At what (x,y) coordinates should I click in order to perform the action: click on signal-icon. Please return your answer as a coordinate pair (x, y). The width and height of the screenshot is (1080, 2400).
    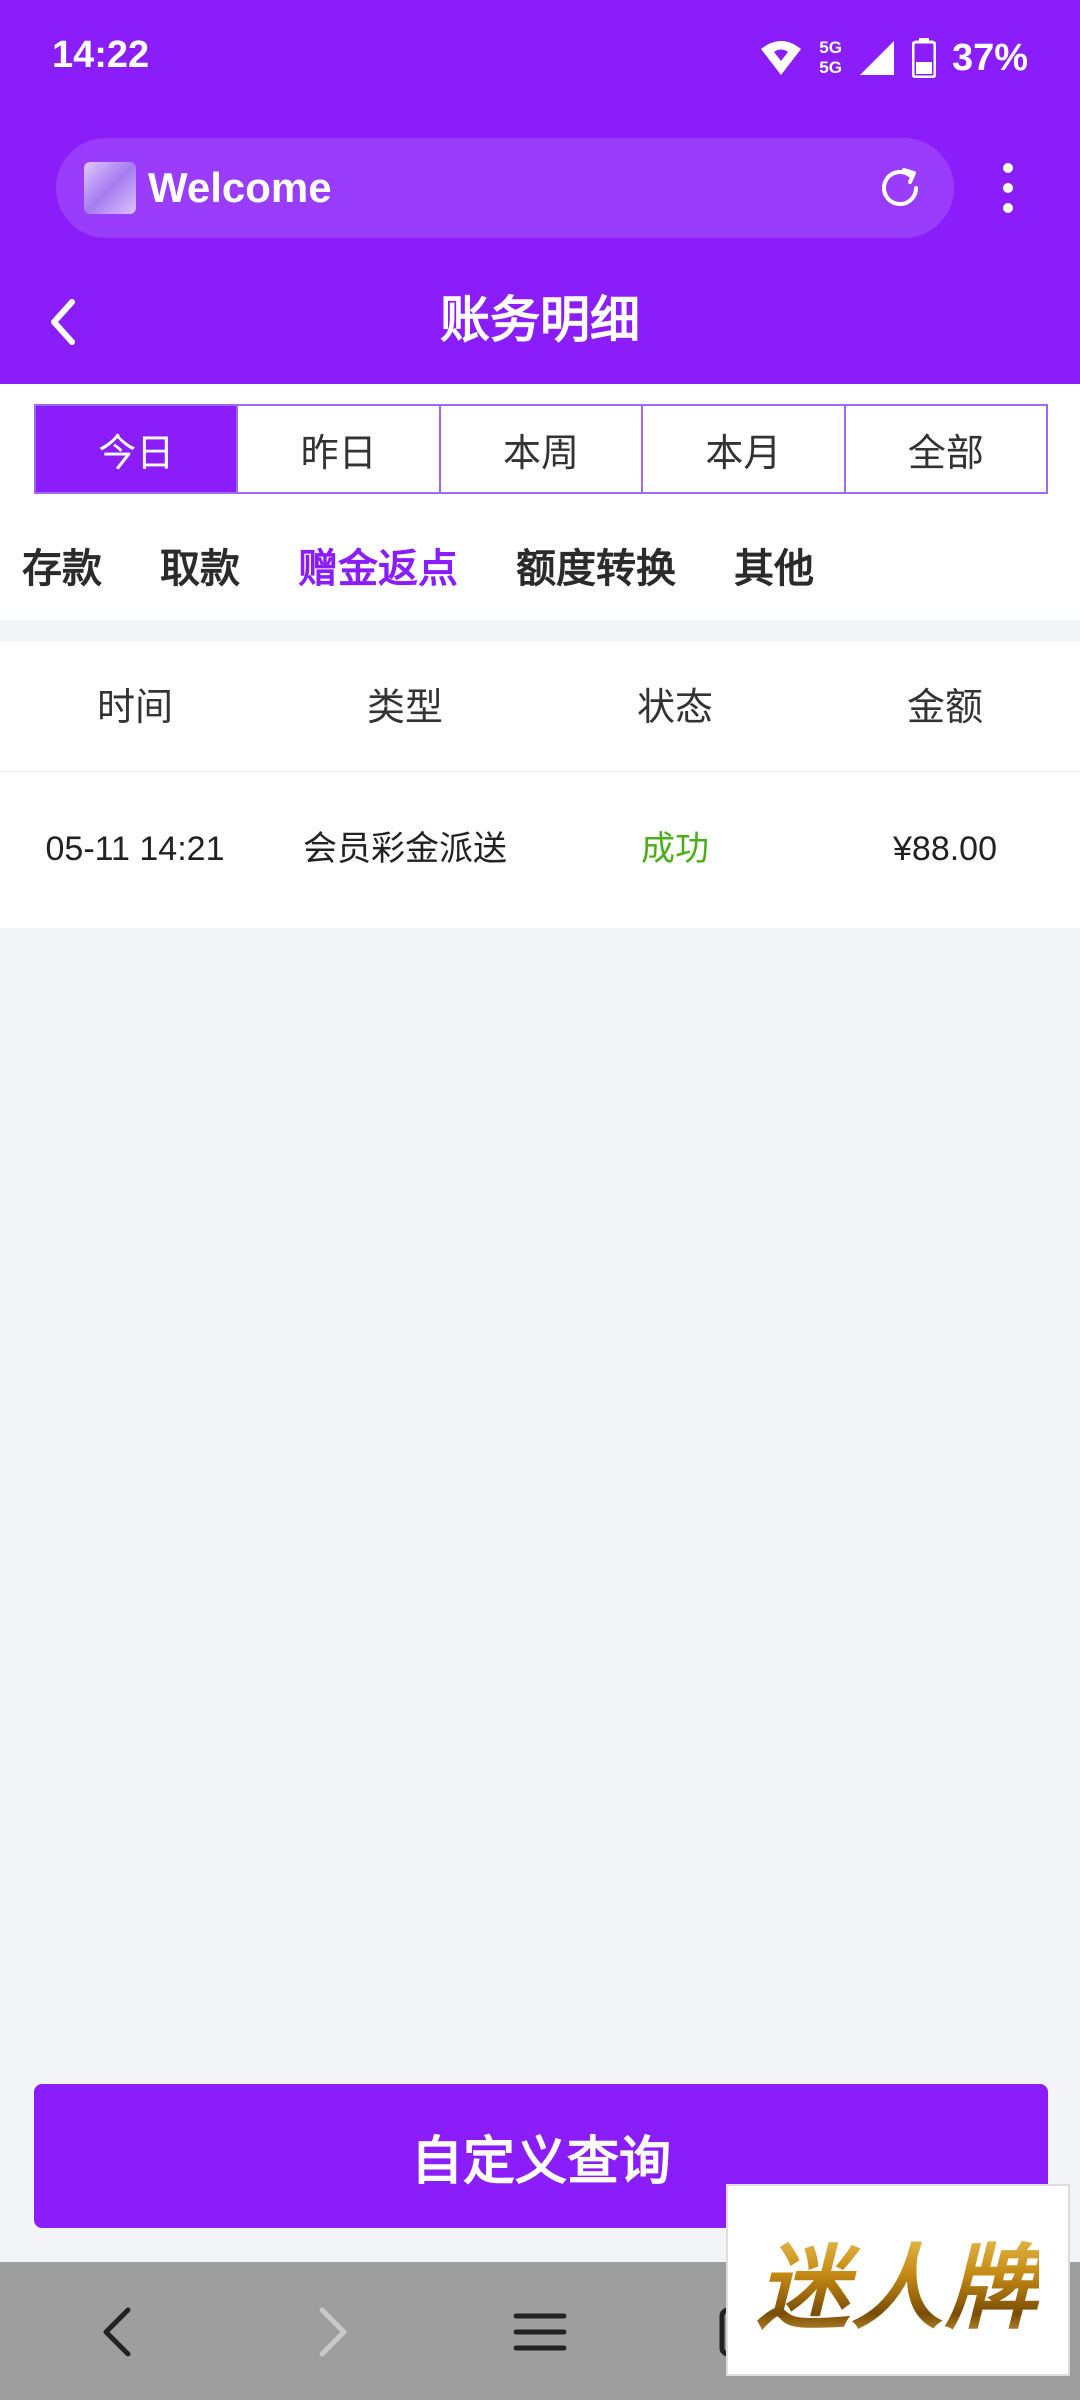
    Looking at the image, I should click on (876, 58).